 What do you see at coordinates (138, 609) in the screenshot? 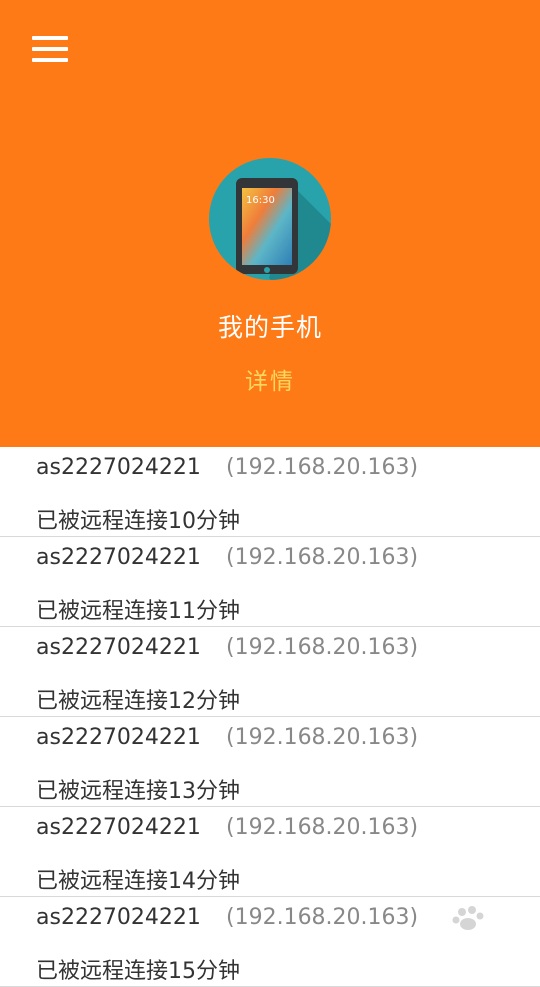
I see `connection-status: 已被远程连接11分钟` at bounding box center [138, 609].